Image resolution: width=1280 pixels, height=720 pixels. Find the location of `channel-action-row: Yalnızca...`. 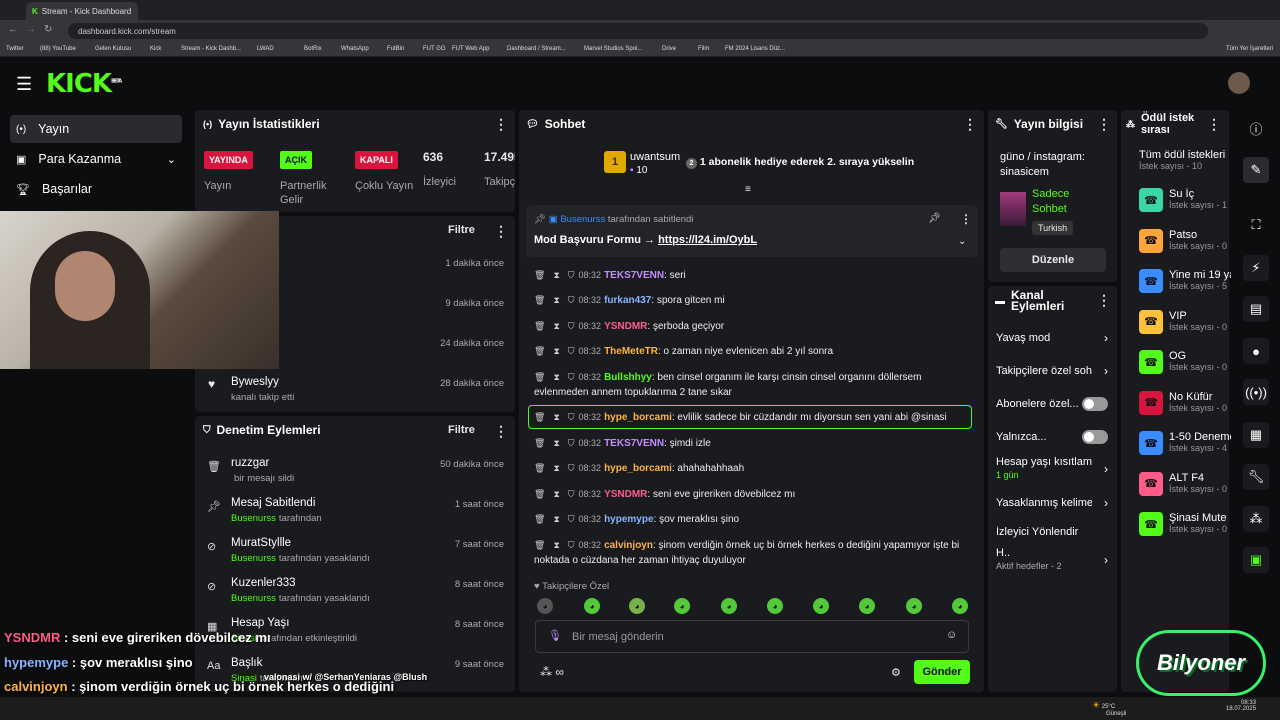

channel-action-row: Yalnızca... is located at coordinates (1052, 437).